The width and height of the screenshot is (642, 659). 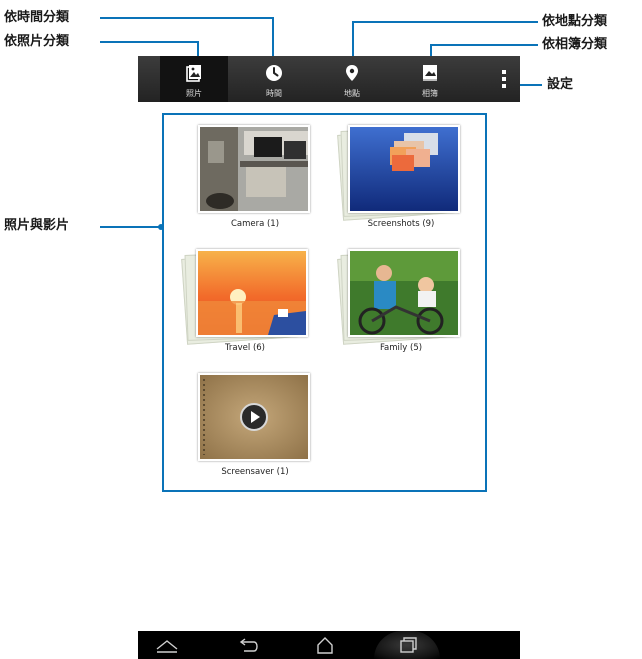 I want to click on album-icon, so click(x=430, y=73).